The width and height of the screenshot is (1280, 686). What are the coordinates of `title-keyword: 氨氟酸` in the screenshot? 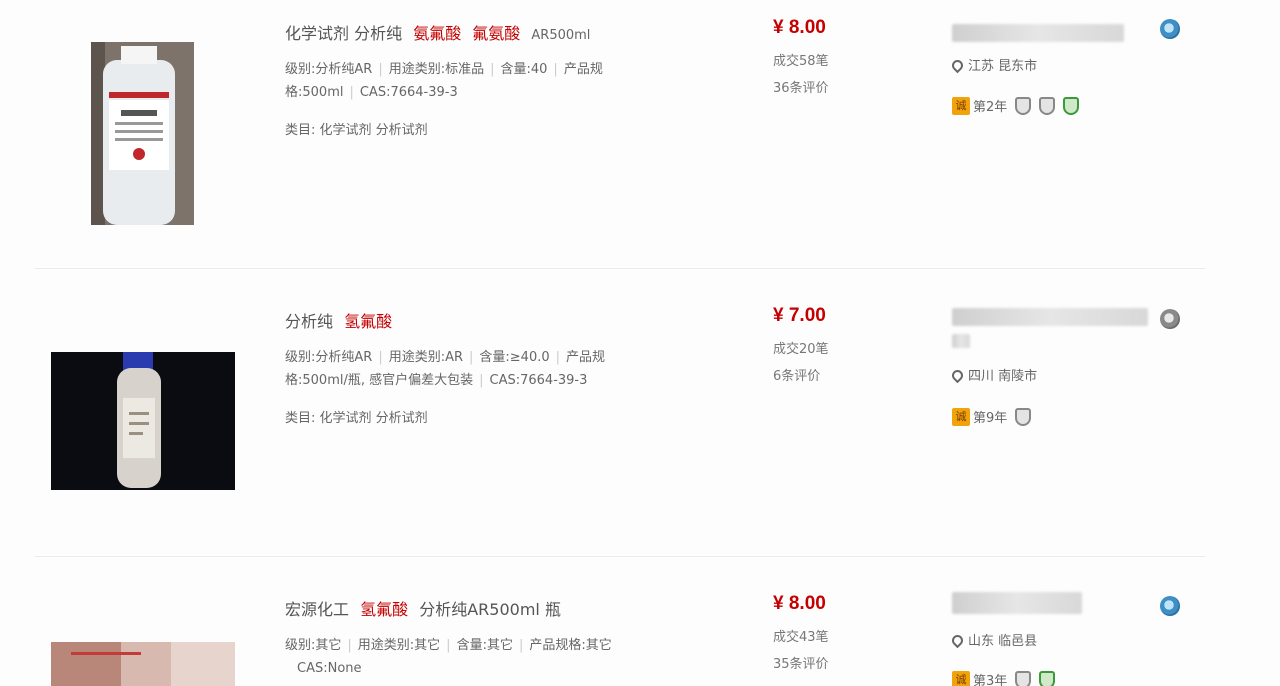 It's located at (437, 33).